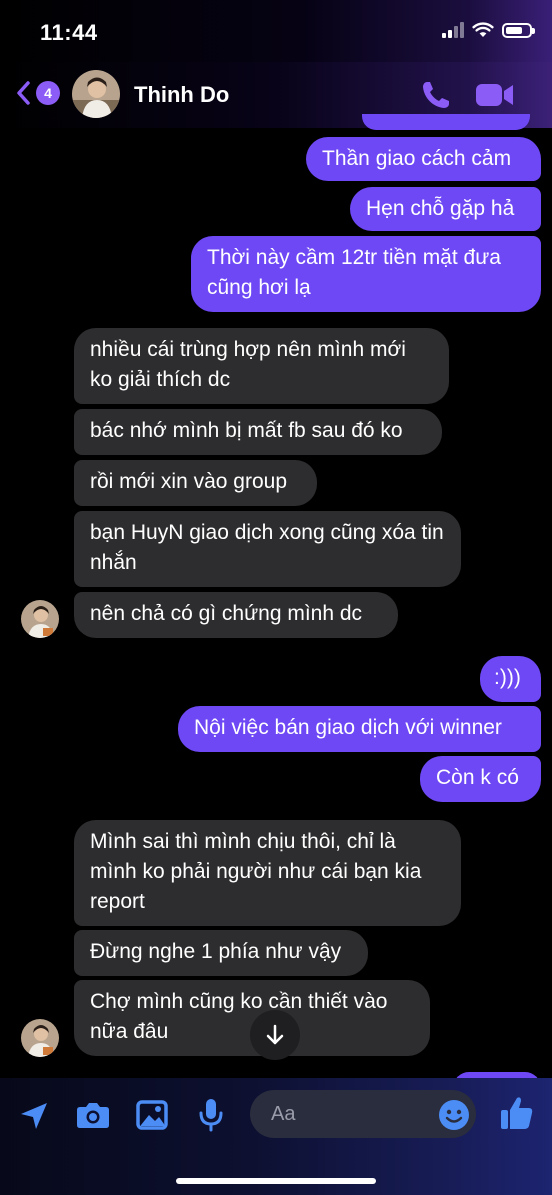 The height and width of the screenshot is (1195, 552). Describe the element at coordinates (363, 1114) in the screenshot. I see `message-input: Aa` at that location.